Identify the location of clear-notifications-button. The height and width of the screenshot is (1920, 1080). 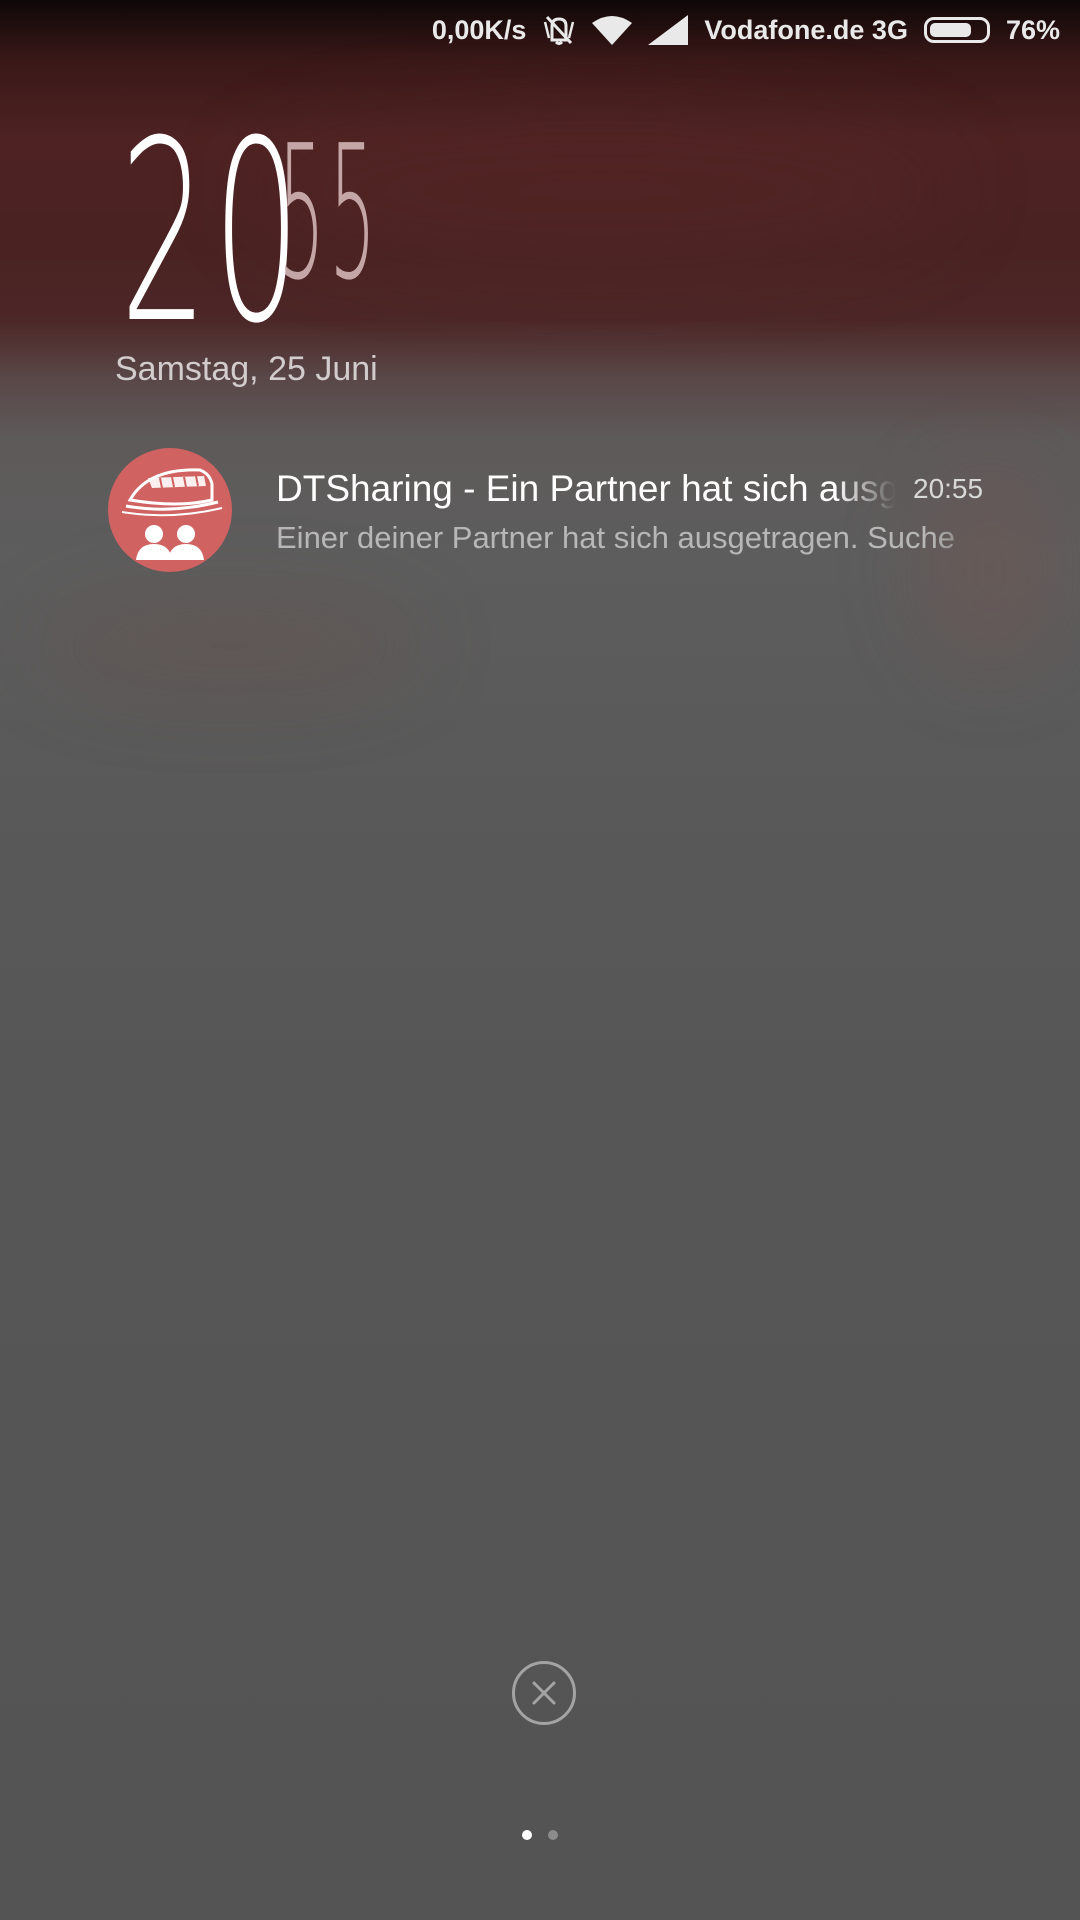
(544, 1693).